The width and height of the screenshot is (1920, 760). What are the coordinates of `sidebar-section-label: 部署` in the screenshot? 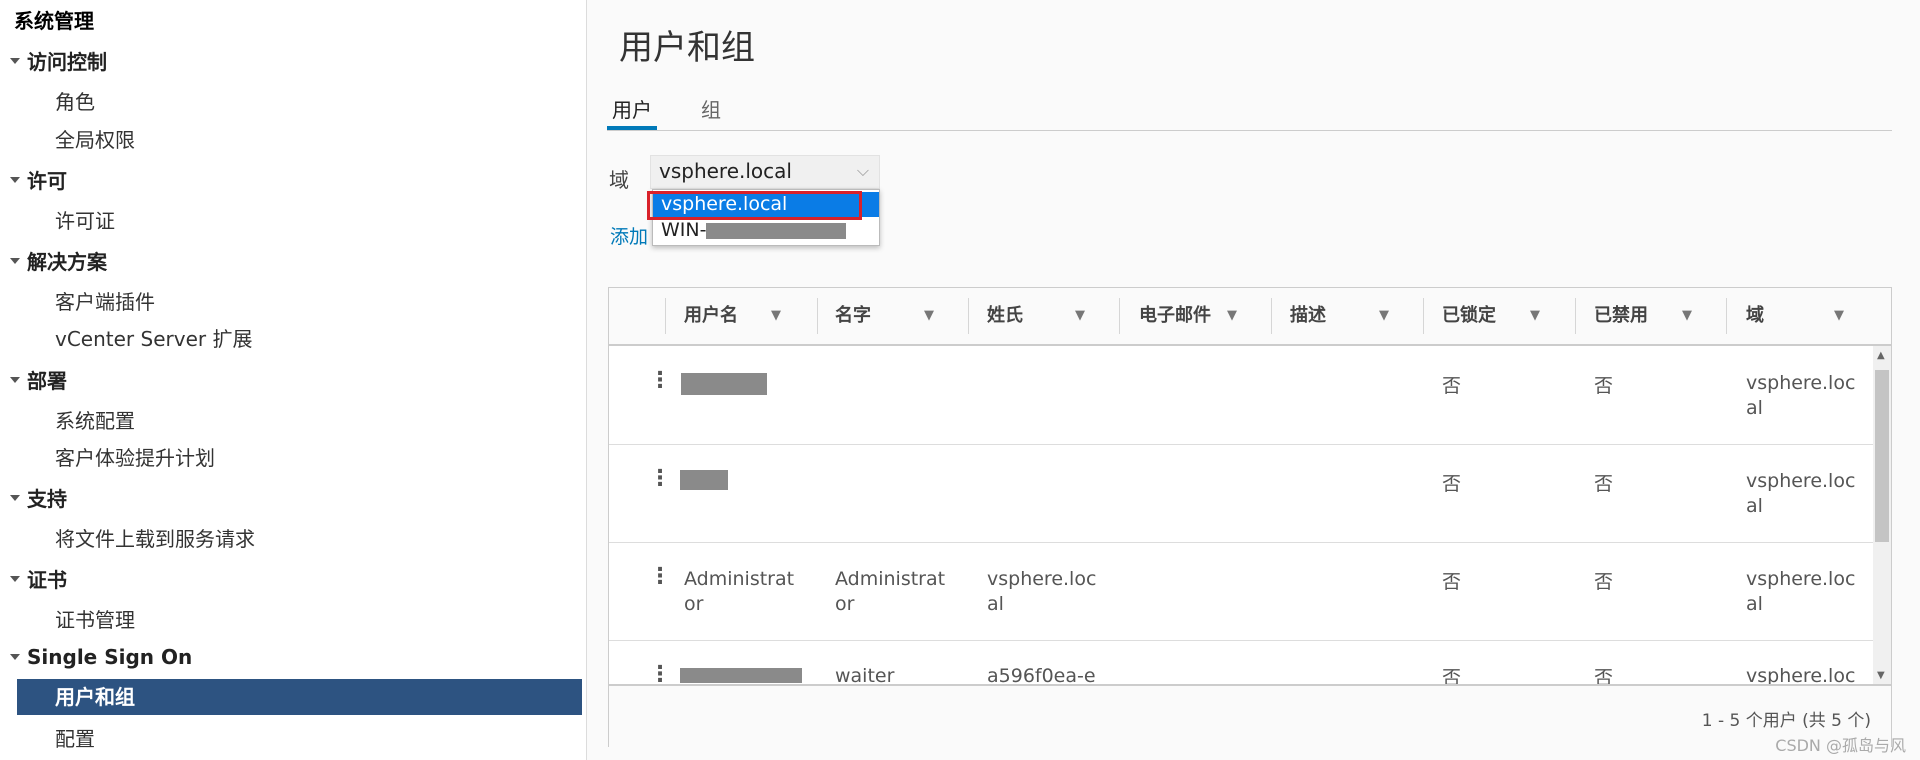 It's located at (47, 381).